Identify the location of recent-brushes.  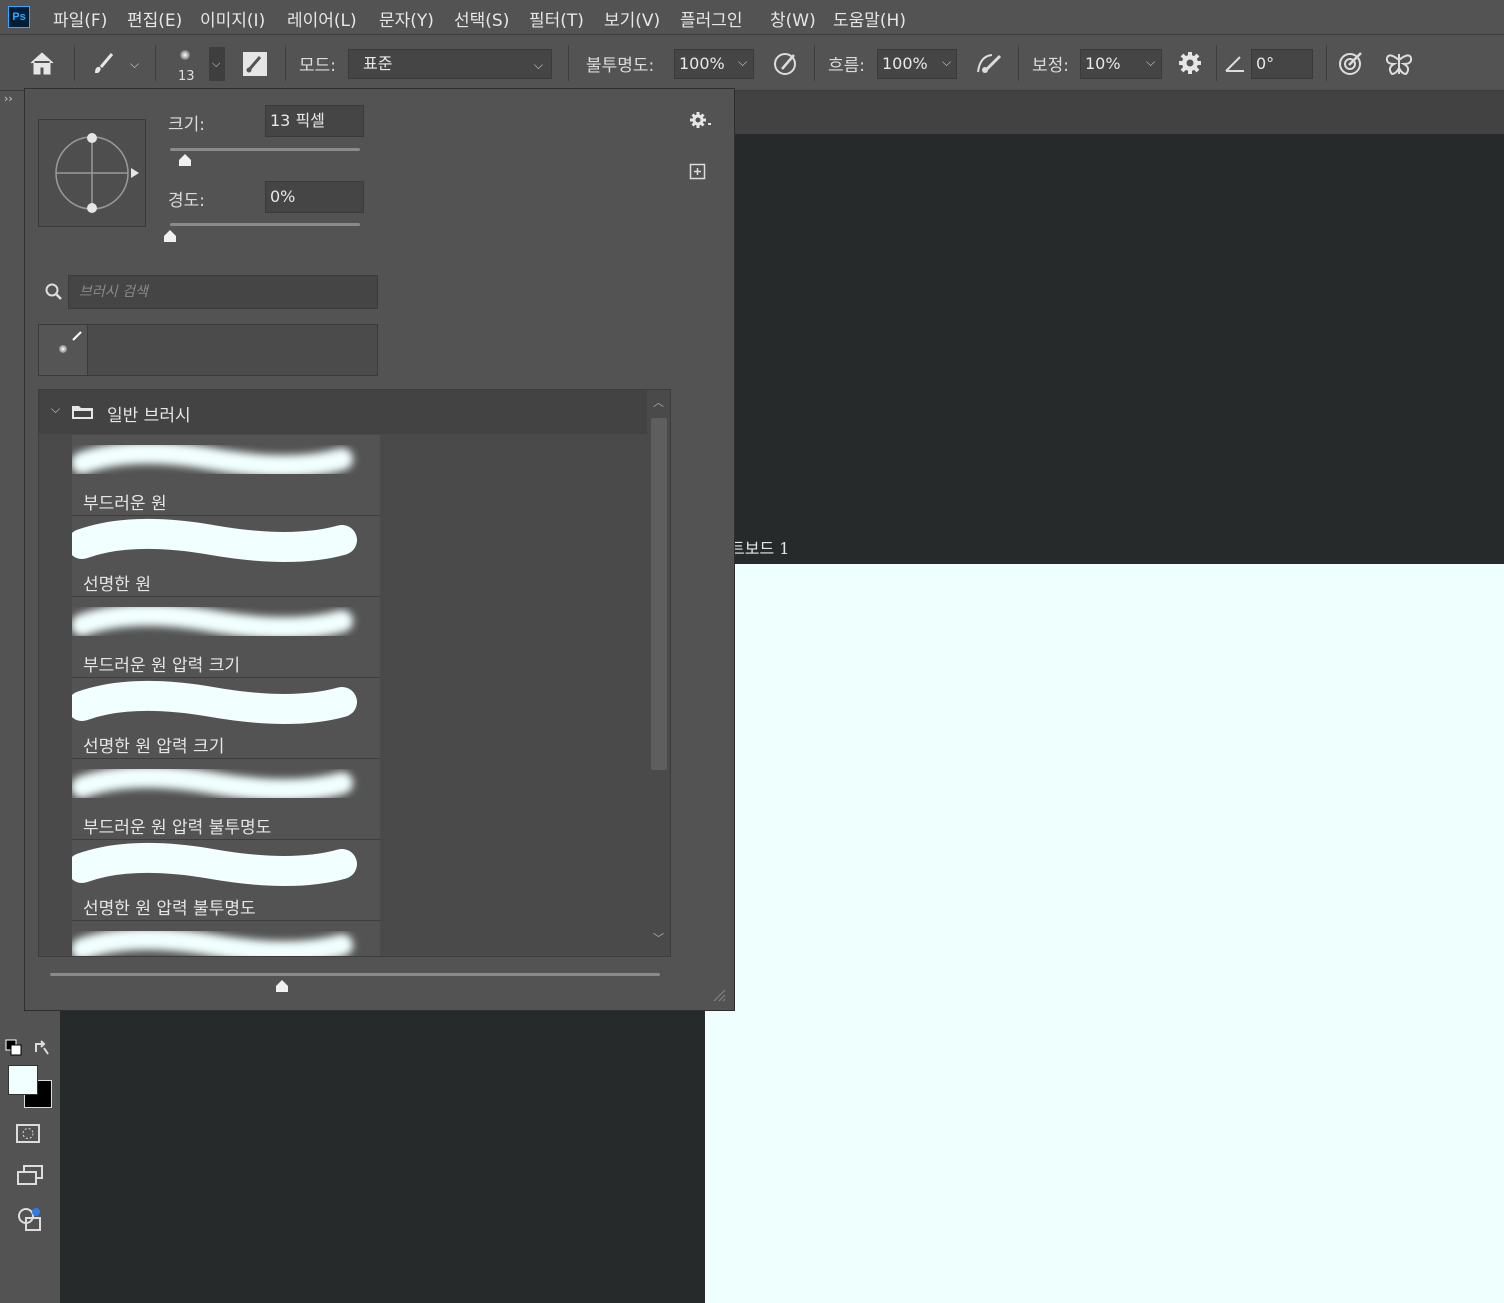
(208, 350).